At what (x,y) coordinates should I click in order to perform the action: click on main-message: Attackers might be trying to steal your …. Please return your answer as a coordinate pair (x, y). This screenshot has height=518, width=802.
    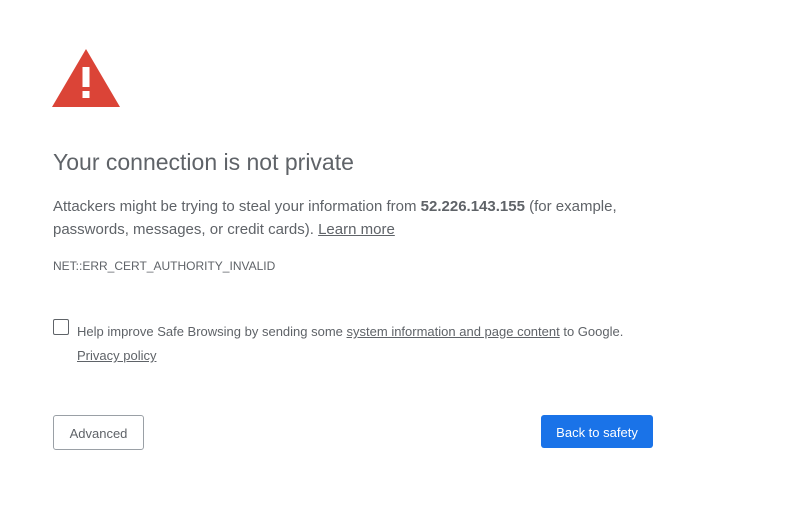
    Looking at the image, I should click on (353, 218).